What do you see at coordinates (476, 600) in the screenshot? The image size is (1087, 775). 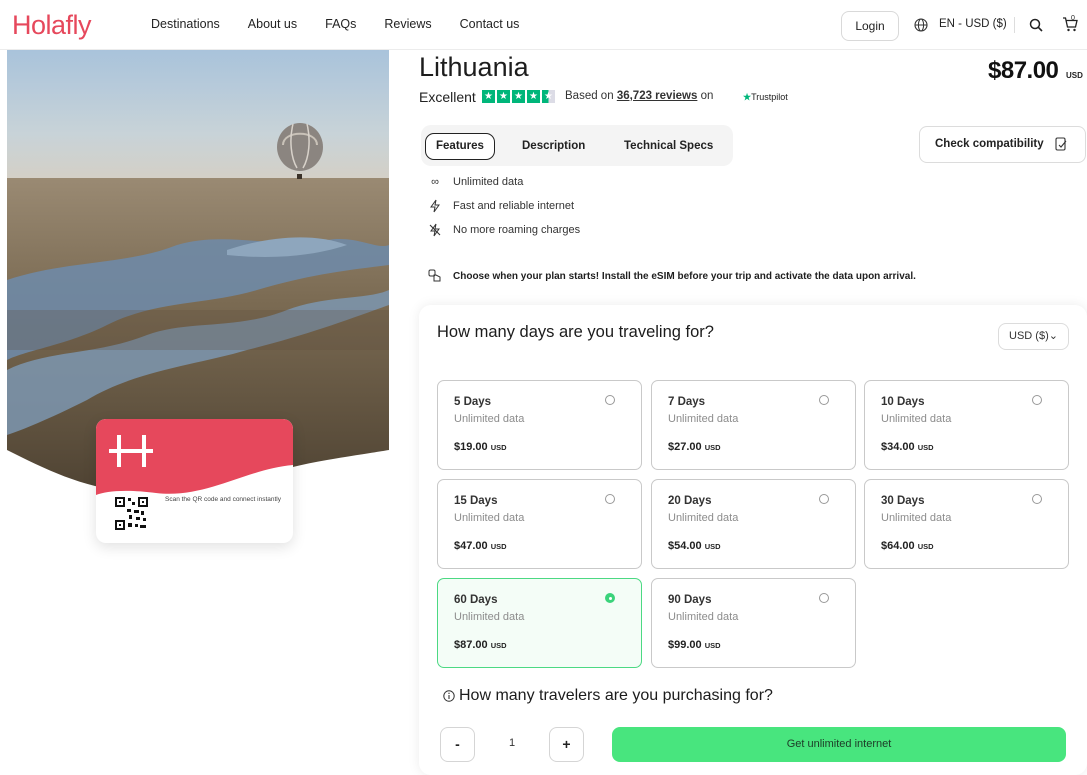 I see `plan-days: 60 Days` at bounding box center [476, 600].